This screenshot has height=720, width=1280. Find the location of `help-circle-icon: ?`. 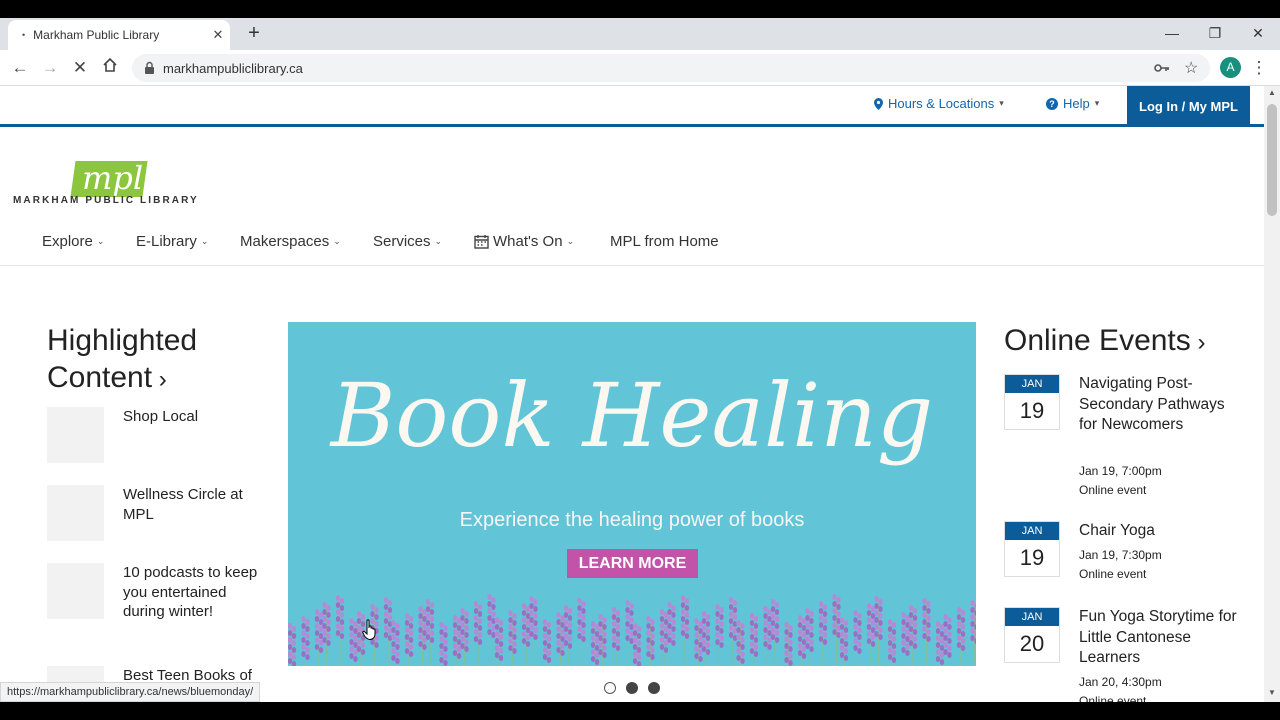

help-circle-icon: ? is located at coordinates (1052, 103).